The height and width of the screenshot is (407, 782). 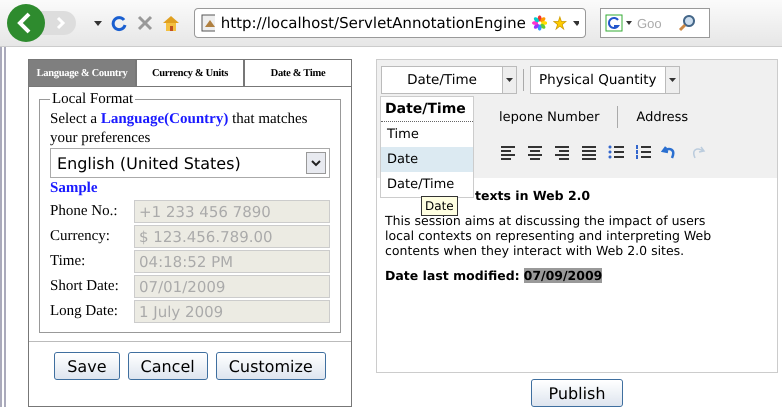 I want to click on url-text: http://localhost/ServletAnnotationEngine, so click(x=373, y=23).